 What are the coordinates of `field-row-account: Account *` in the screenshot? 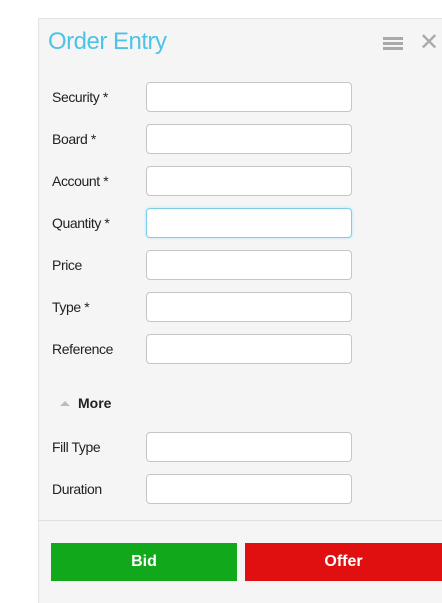 It's located at (221, 182).